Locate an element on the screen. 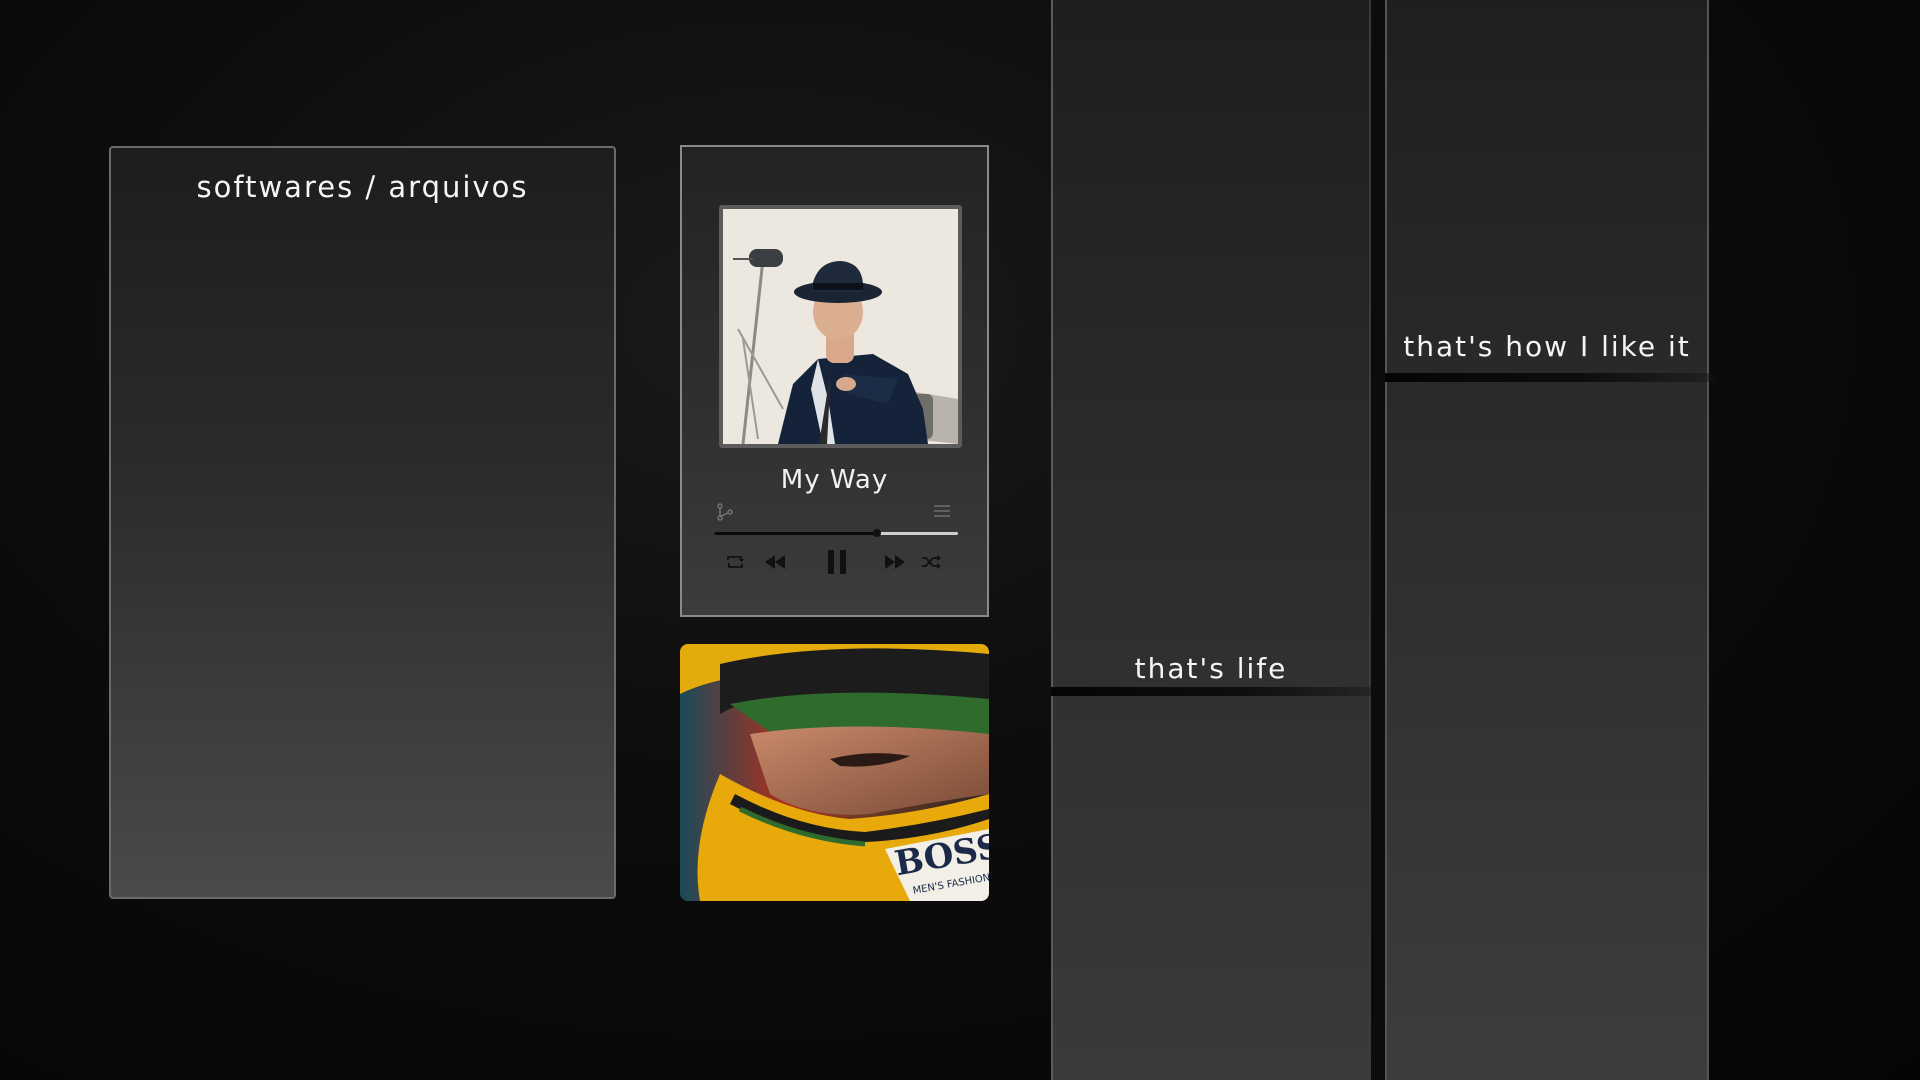 The width and height of the screenshot is (1920, 1080). progress-bar is located at coordinates (836, 533).